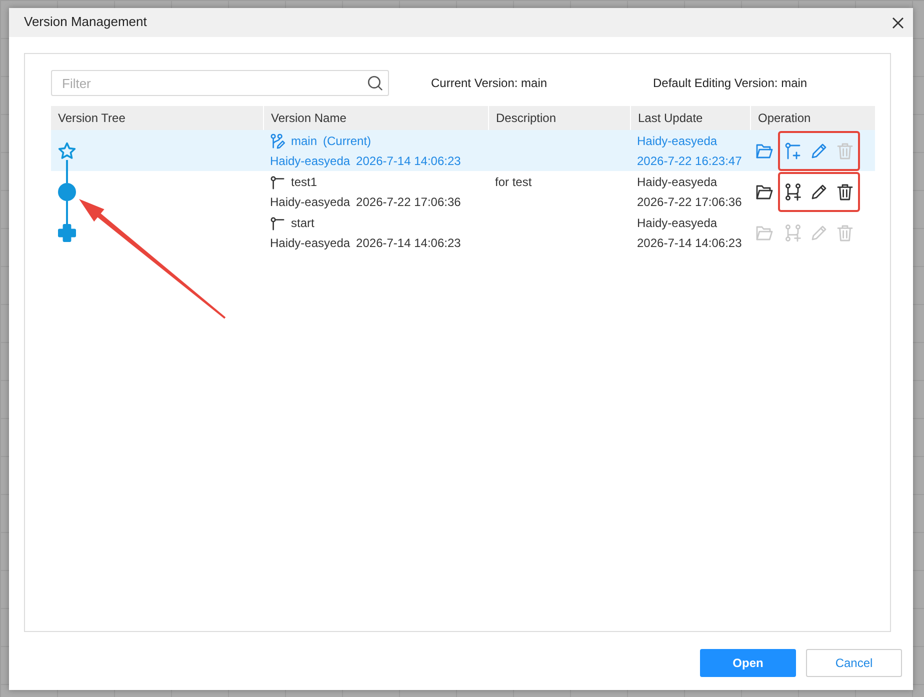 Image resolution: width=924 pixels, height=697 pixels. What do you see at coordinates (277, 141) in the screenshot?
I see `branch-edit-icon` at bounding box center [277, 141].